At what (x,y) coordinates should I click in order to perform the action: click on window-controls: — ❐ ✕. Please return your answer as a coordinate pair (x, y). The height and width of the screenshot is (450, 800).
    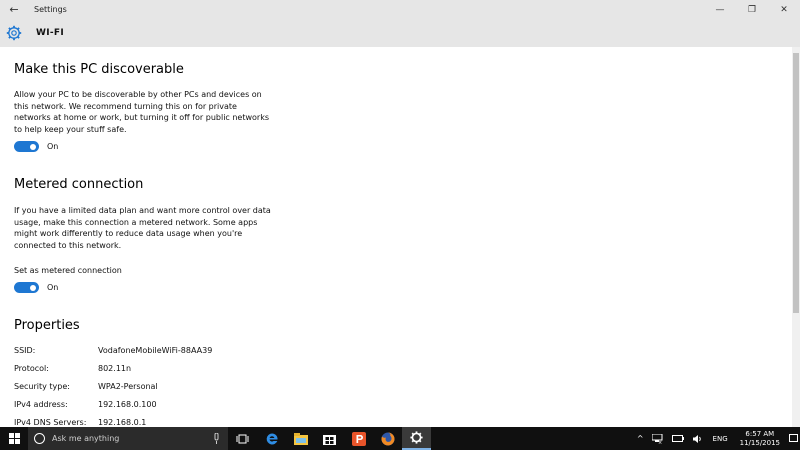
    Looking at the image, I should click on (752, 9).